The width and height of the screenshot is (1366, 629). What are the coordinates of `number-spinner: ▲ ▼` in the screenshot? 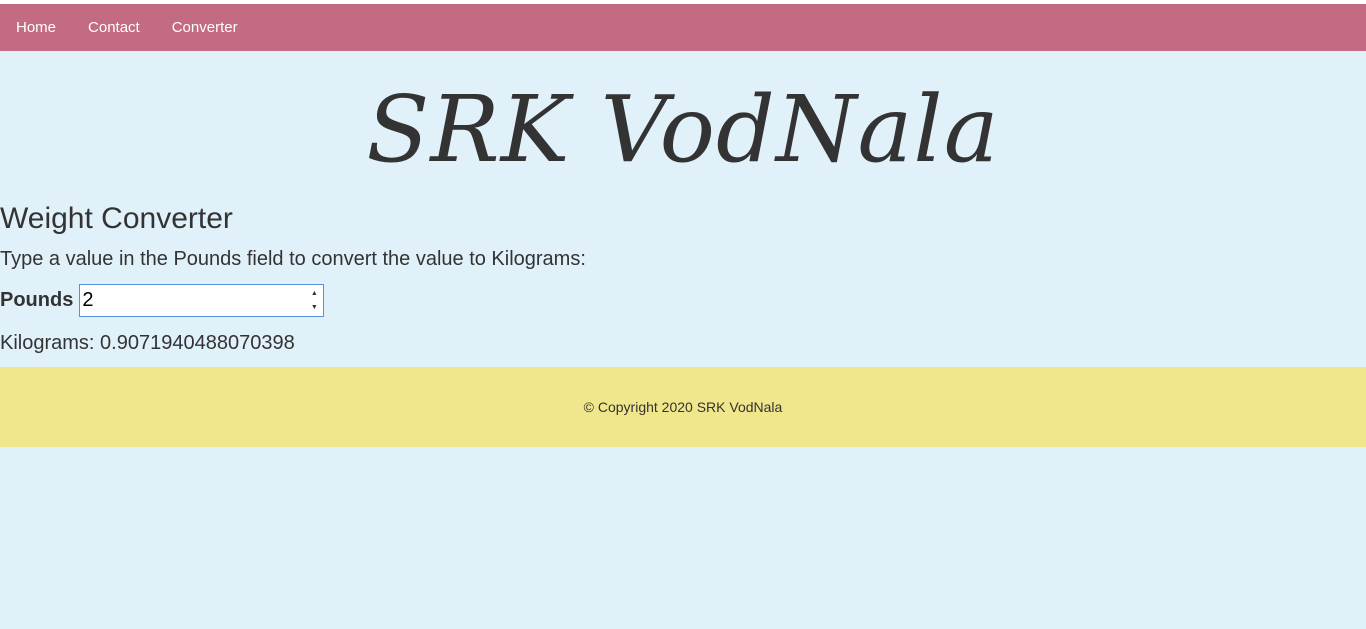 It's located at (314, 300).